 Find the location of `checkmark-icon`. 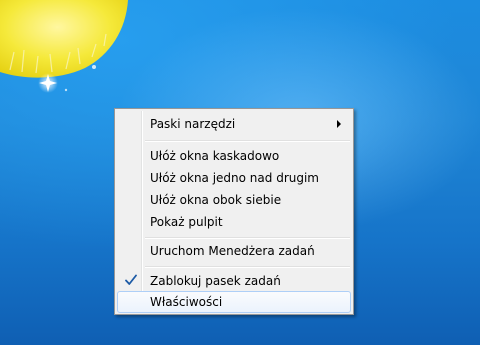

checkmark-icon is located at coordinates (131, 279).